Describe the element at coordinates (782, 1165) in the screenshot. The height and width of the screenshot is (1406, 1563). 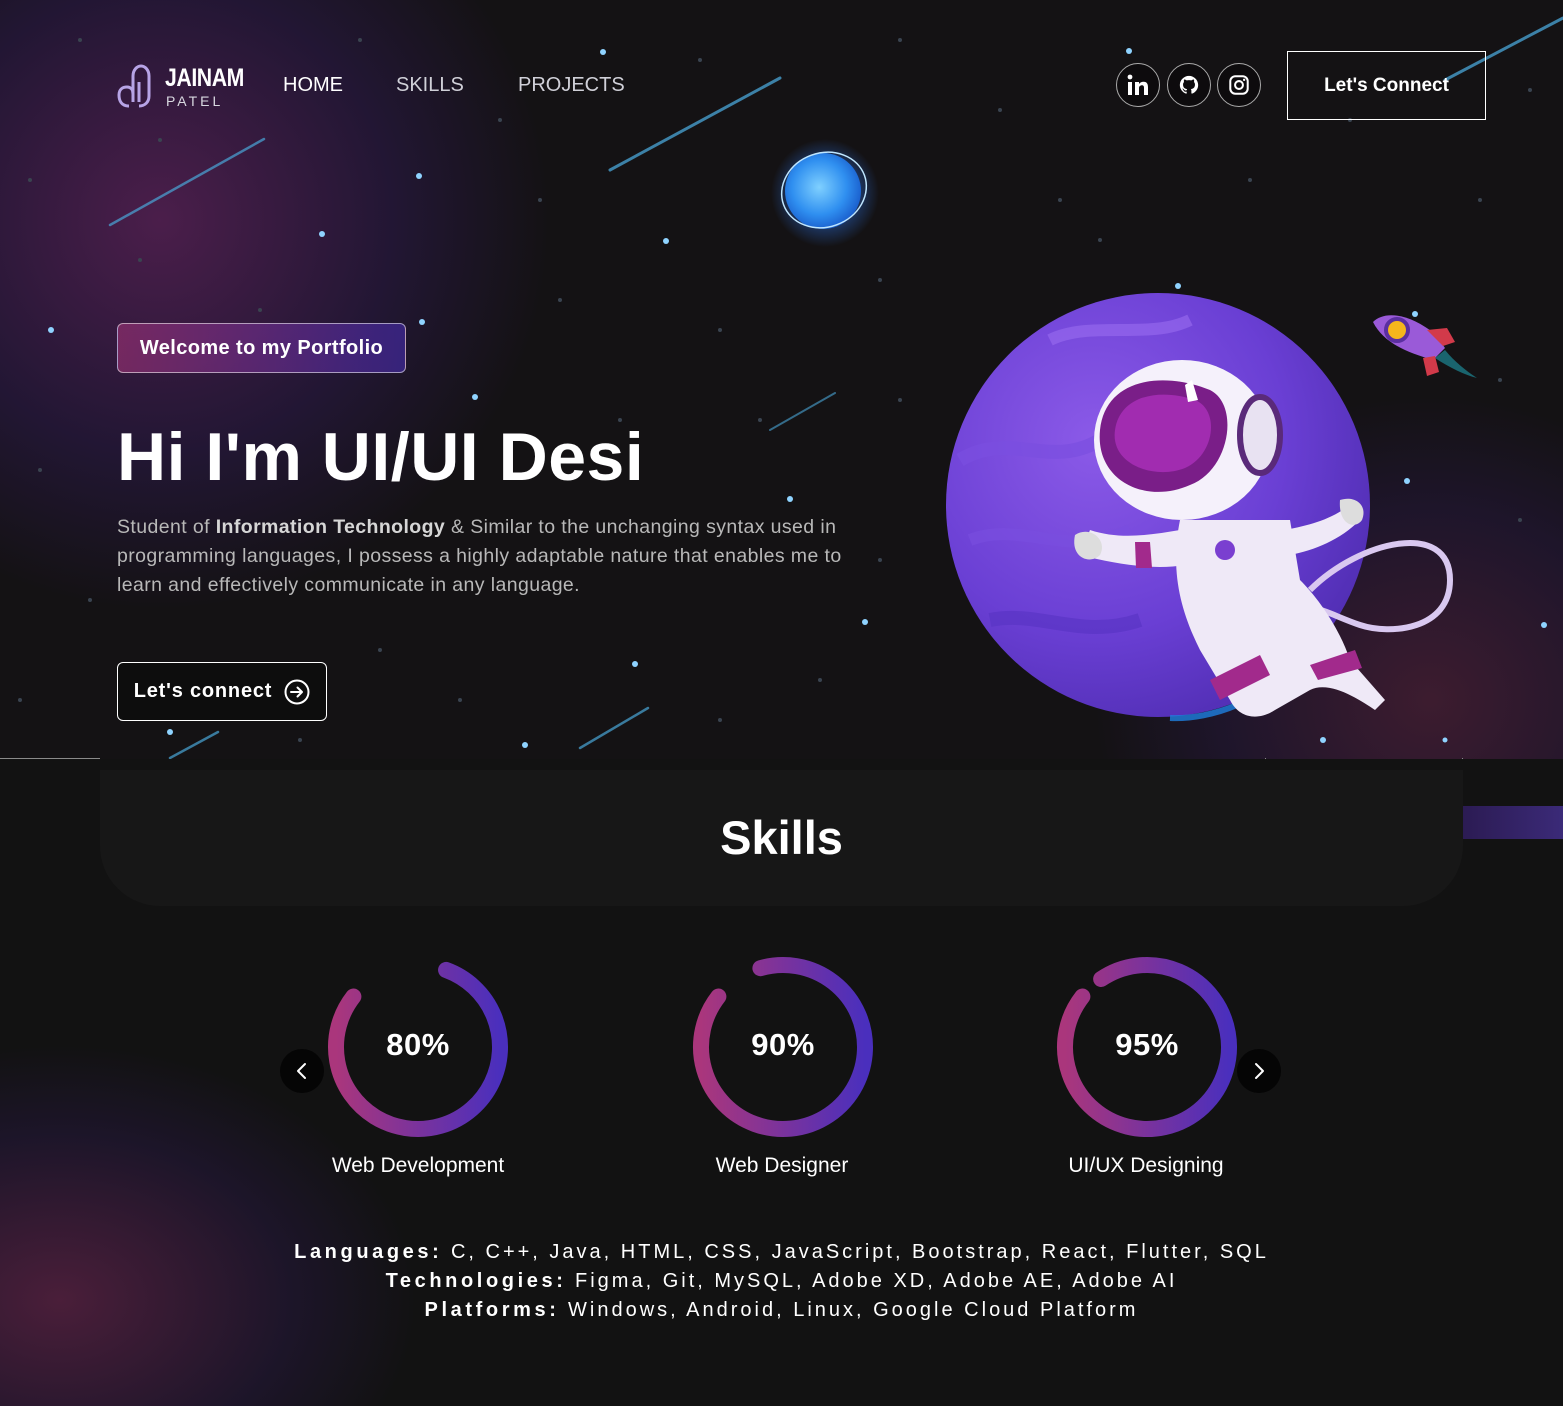
I see `skill-label: Web Designer` at that location.